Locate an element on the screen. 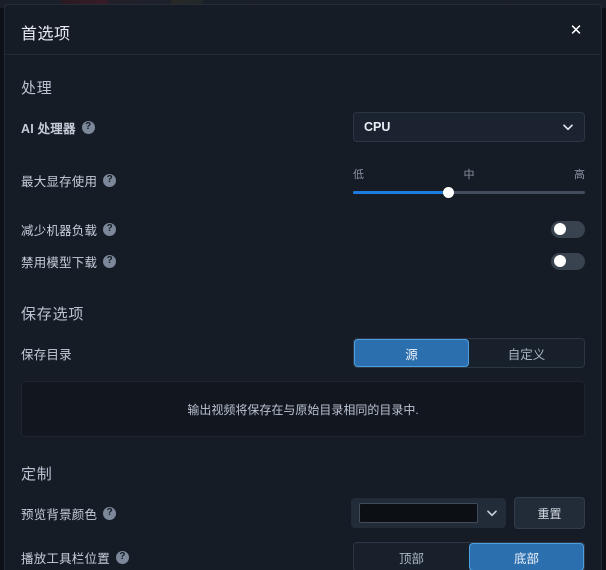 The image size is (606, 570). segment-bottom: 底部 is located at coordinates (526, 556).